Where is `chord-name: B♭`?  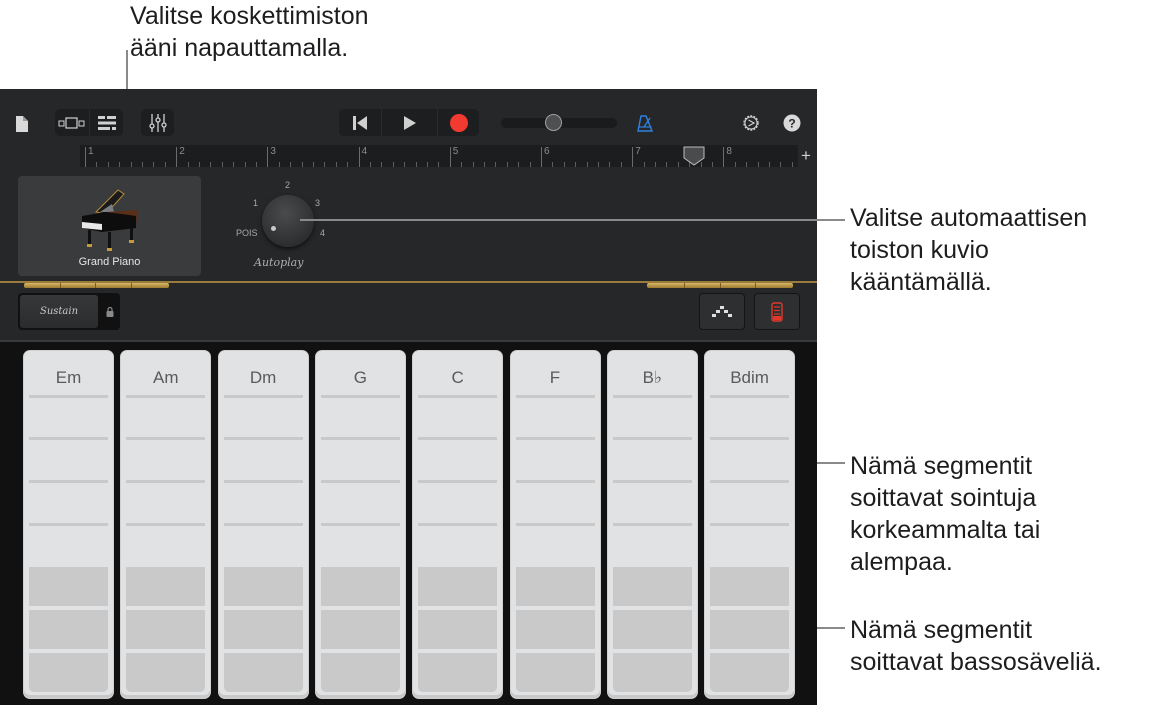 chord-name: B♭ is located at coordinates (652, 377).